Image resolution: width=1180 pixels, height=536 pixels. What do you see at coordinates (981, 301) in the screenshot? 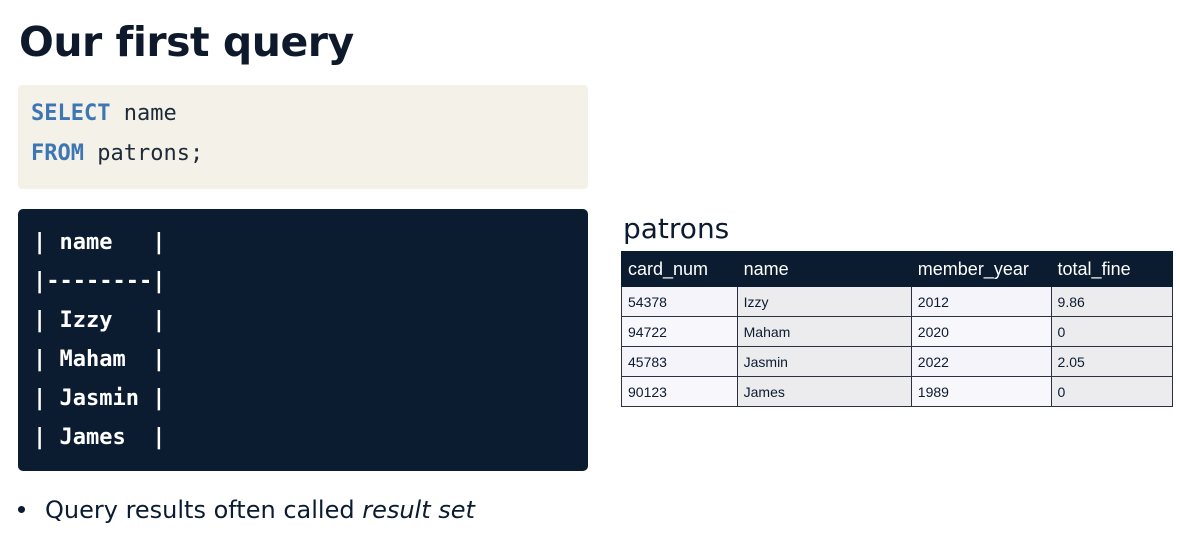
I see `table-cell: 2012` at bounding box center [981, 301].